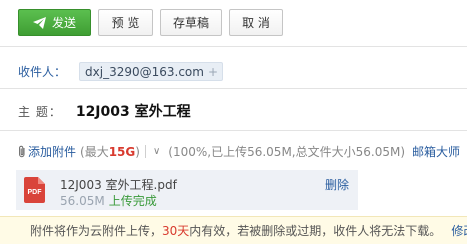  I want to click on subject-row: 主 题： 12J003 室外工程, so click(104, 111).